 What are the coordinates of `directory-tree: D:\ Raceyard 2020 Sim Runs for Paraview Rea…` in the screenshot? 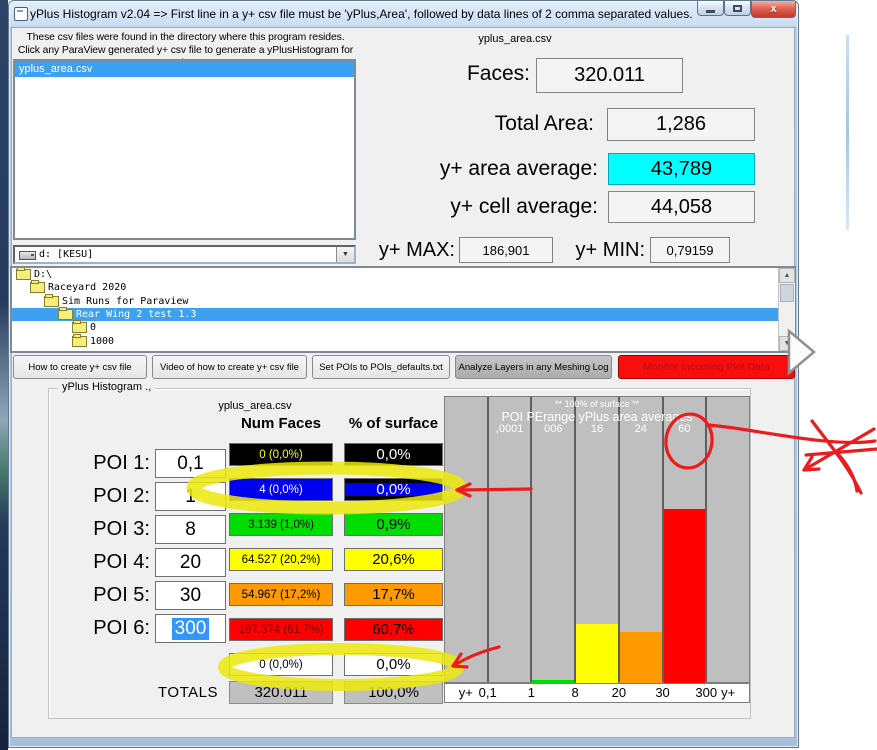 It's located at (403, 309).